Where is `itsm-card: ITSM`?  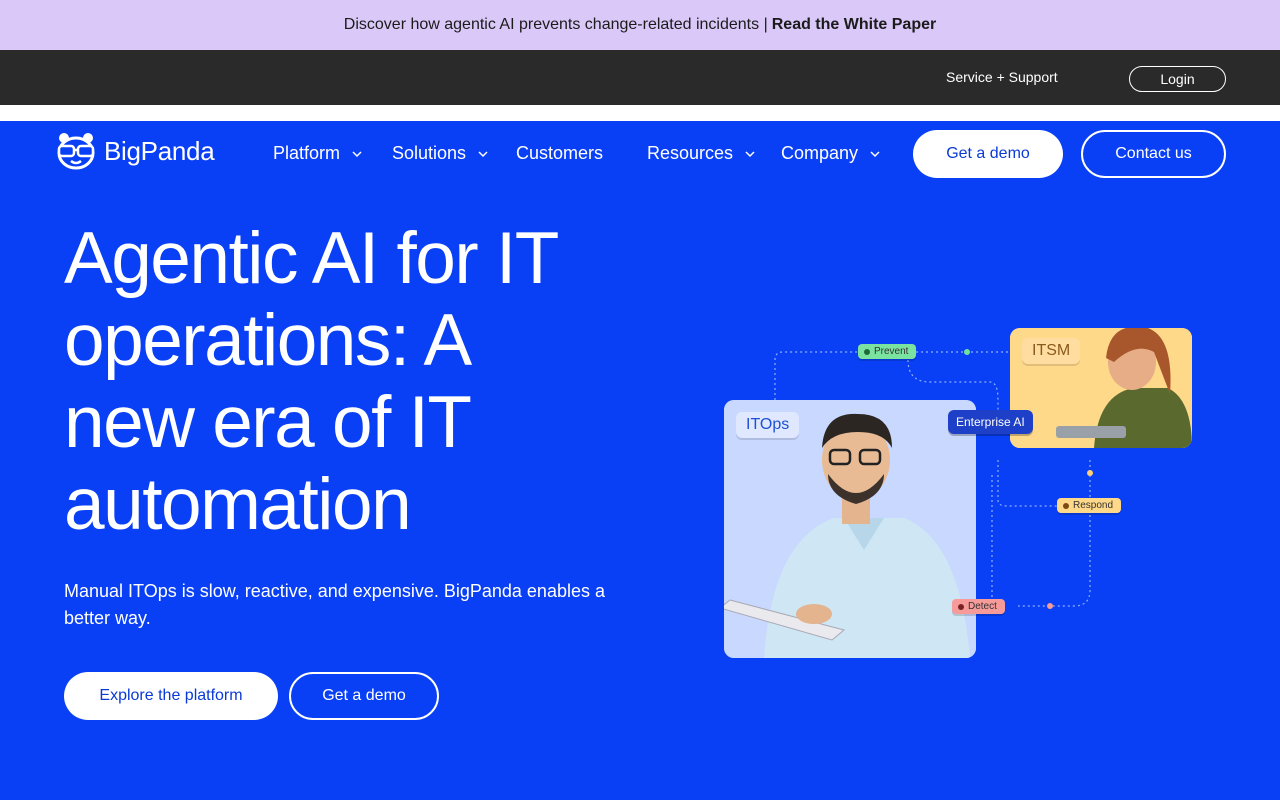 itsm-card: ITSM is located at coordinates (1101, 388).